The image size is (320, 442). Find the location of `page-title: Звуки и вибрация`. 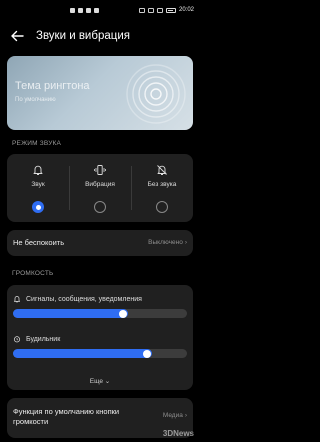

page-title: Звуки и вибрация is located at coordinates (83, 36).